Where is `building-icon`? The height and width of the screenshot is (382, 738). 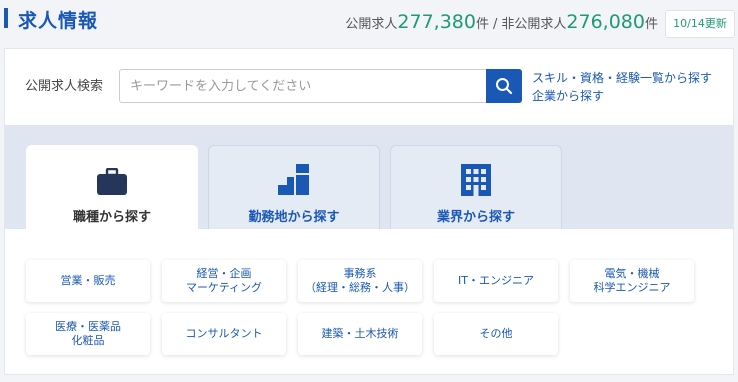
building-icon is located at coordinates (476, 180).